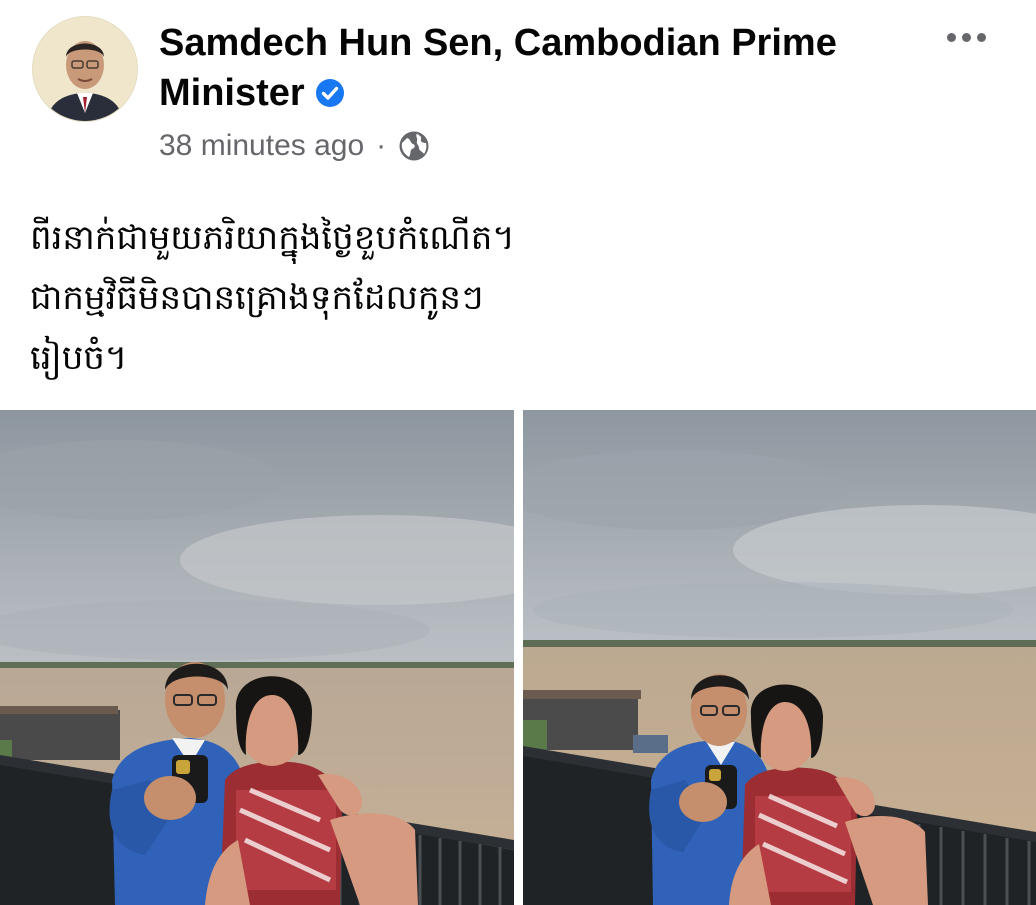 The width and height of the screenshot is (1036, 905). I want to click on globe-icon, so click(414, 146).